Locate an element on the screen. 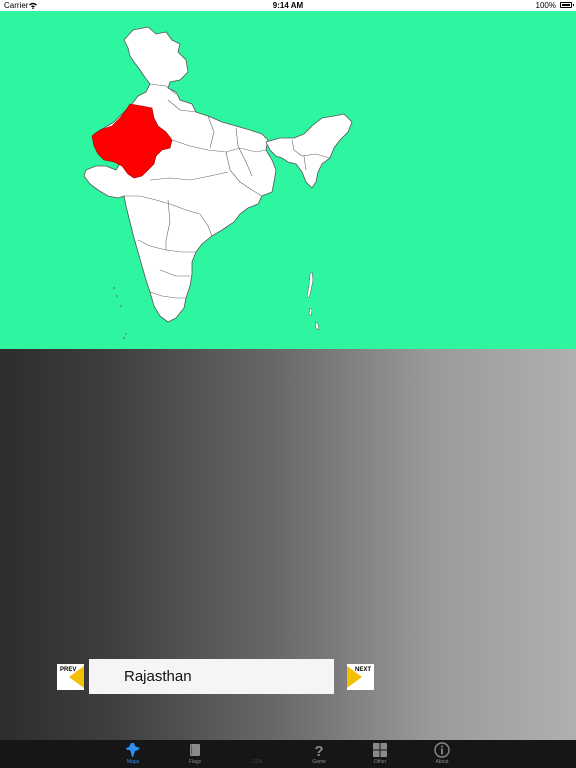  india-mainland is located at coordinates (180, 174).